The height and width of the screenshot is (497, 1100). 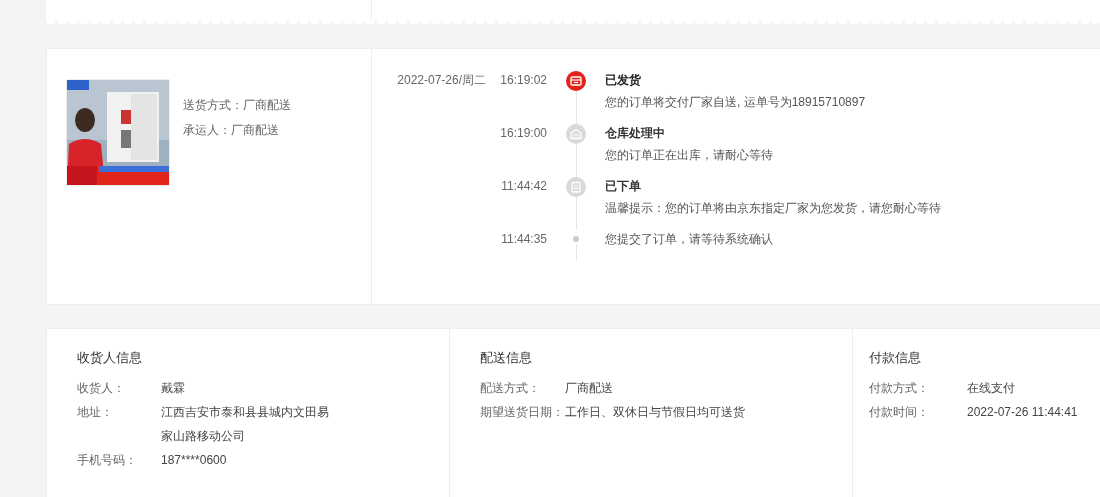 I want to click on status-title: 已下单, so click(x=623, y=186).